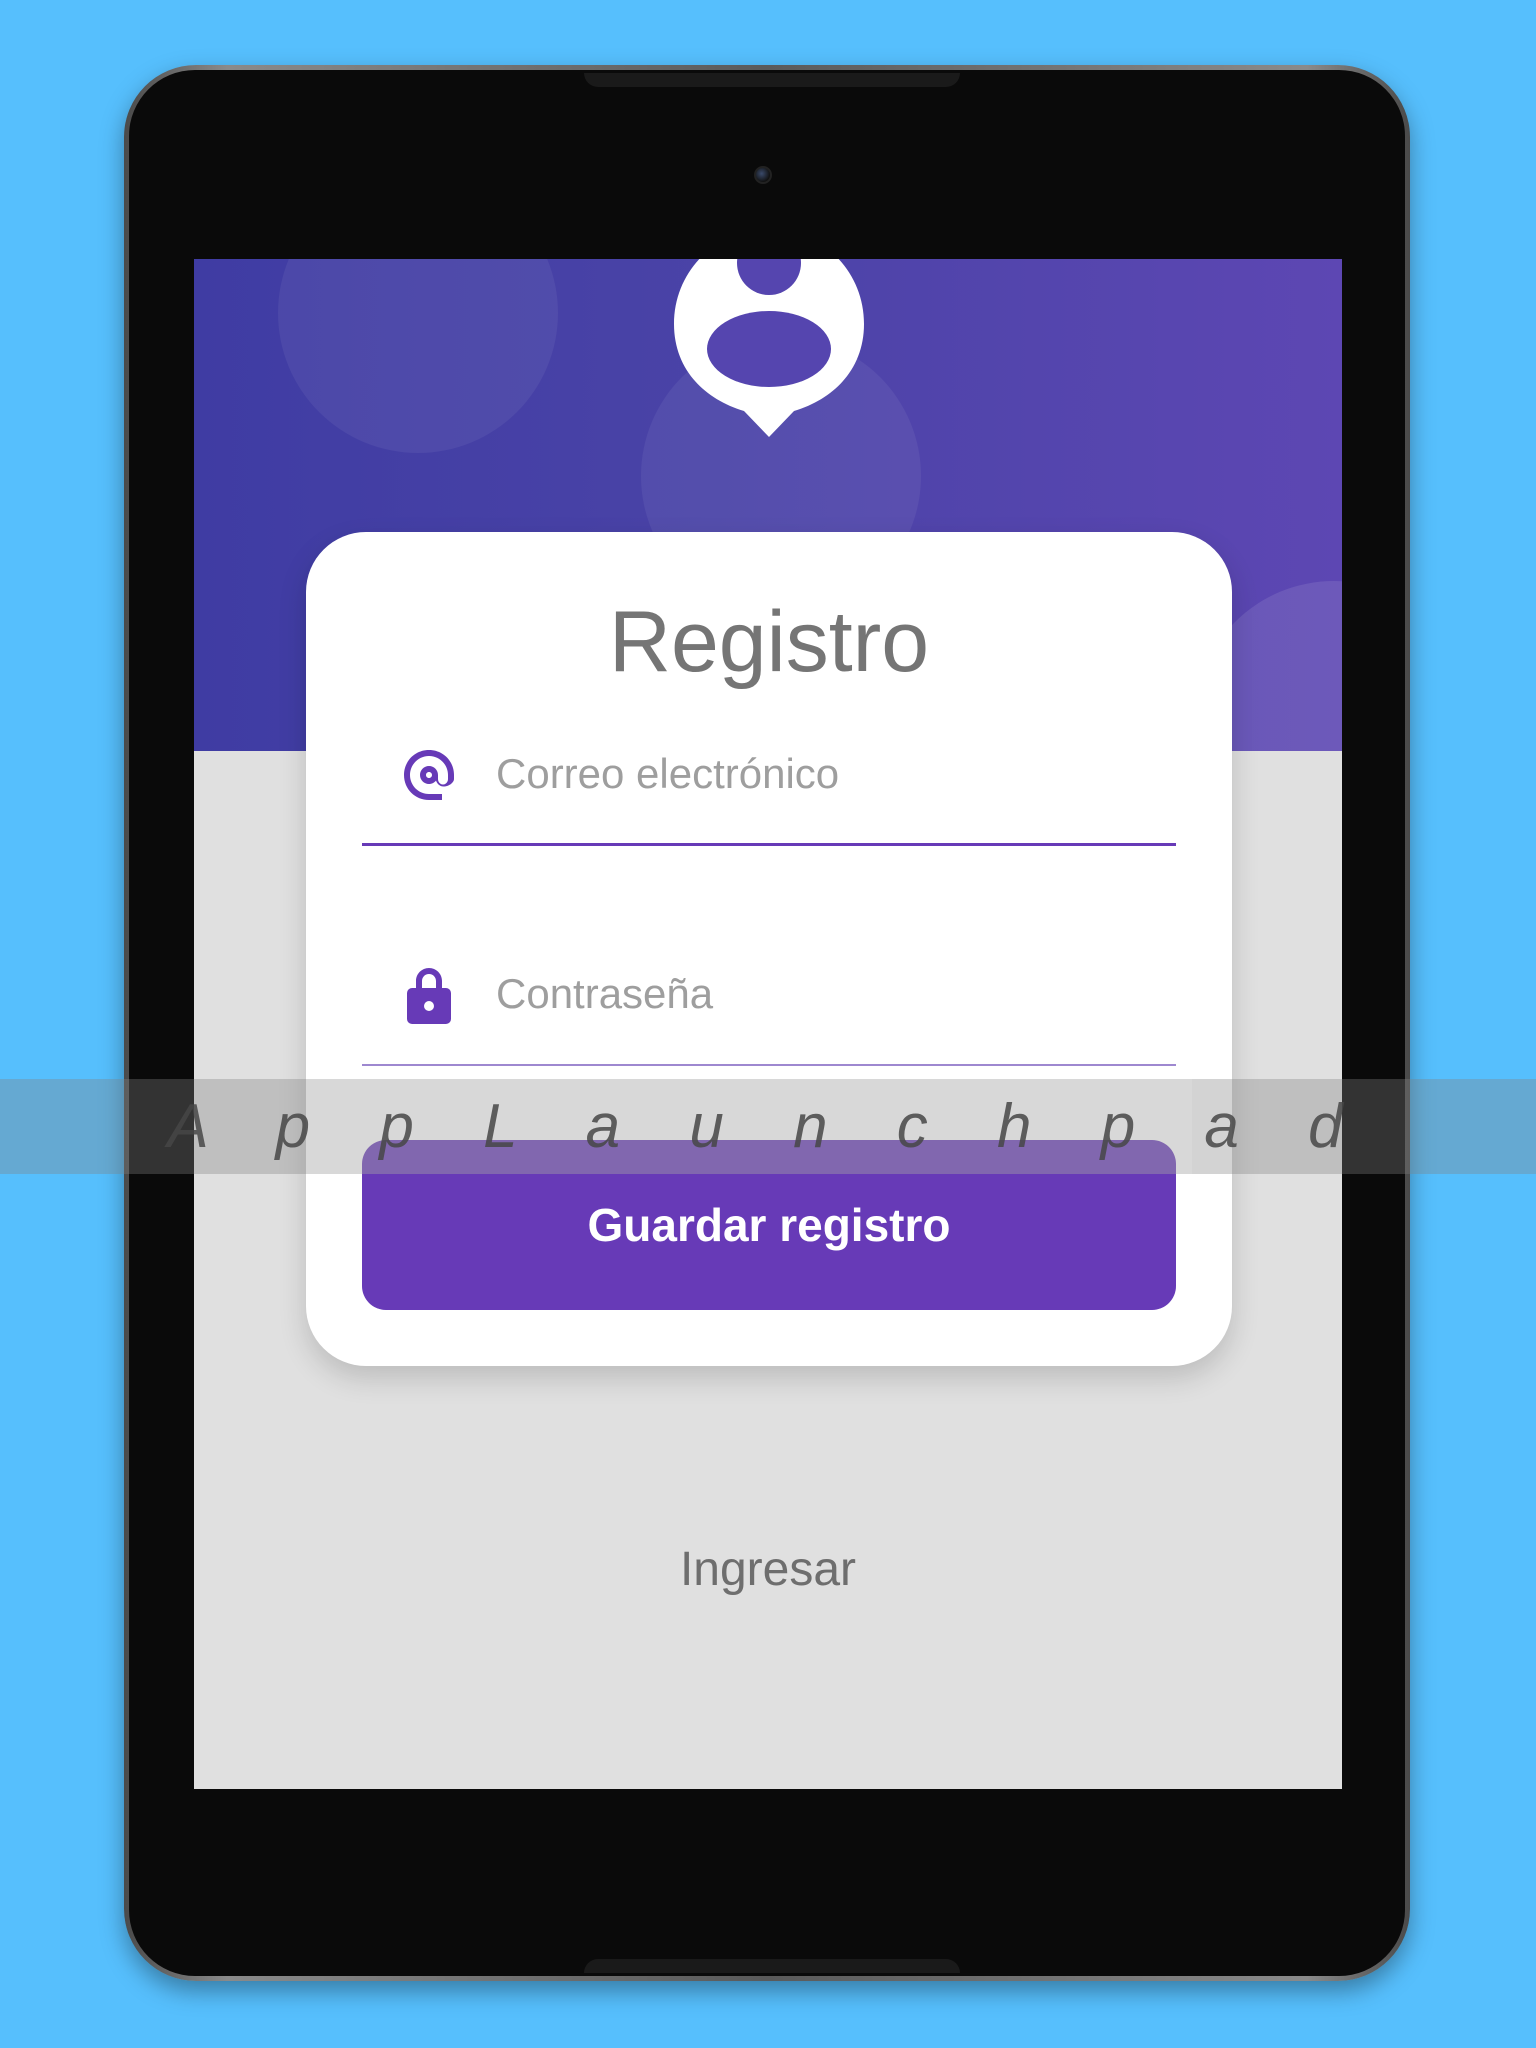 This screenshot has width=1536, height=2048. I want to click on email-field-row, so click(769, 786).